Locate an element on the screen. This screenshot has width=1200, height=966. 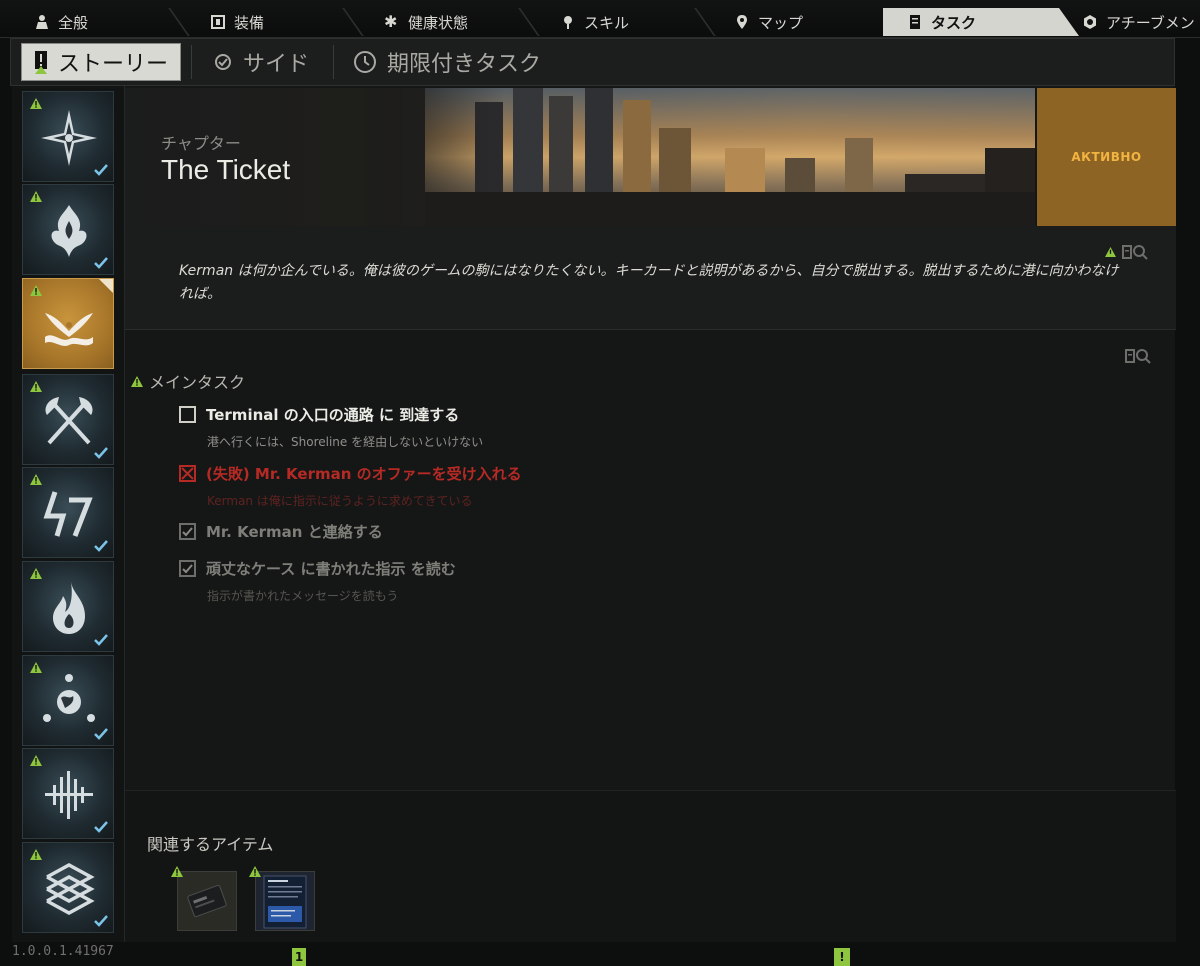
chapter-item-active is located at coordinates (68, 323).